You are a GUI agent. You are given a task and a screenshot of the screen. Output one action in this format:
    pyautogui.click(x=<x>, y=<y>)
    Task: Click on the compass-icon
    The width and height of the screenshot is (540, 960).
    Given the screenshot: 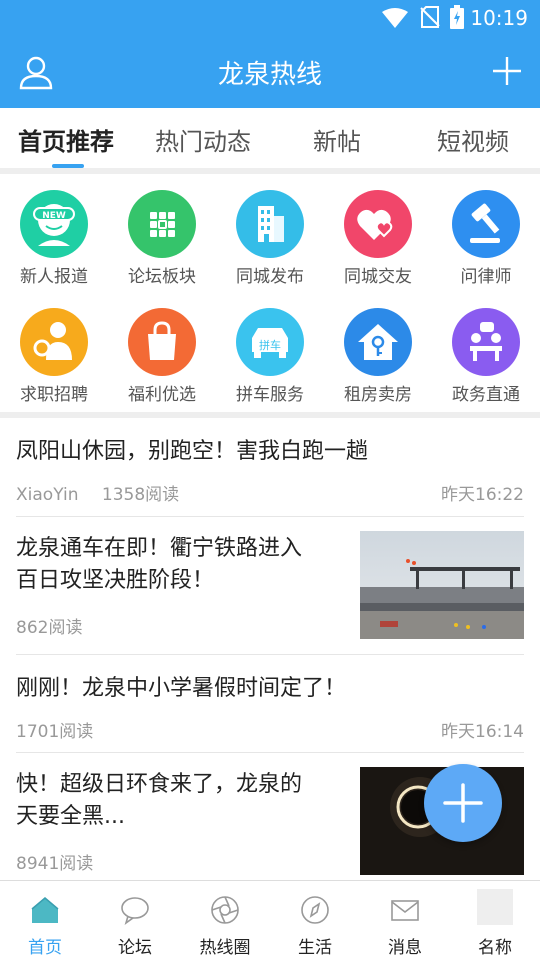 What is the action you would take?
    pyautogui.click(x=315, y=910)
    